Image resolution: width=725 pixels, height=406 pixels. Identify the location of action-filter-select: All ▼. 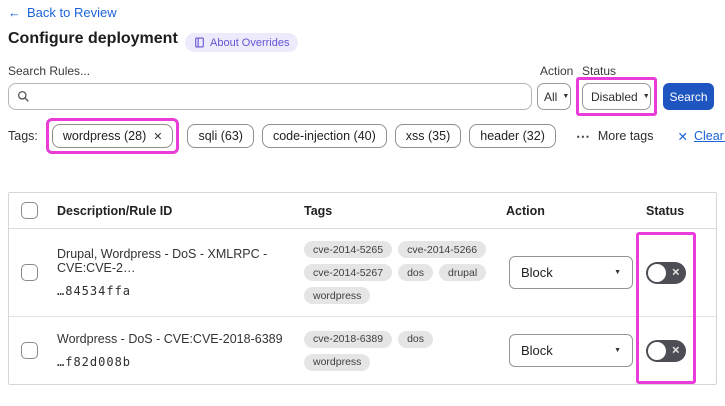
(554, 96).